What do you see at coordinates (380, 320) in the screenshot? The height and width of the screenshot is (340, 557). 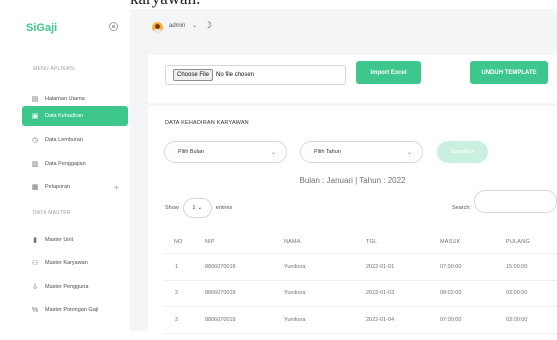 I see `cell-tgl: 2022-01-04` at bounding box center [380, 320].